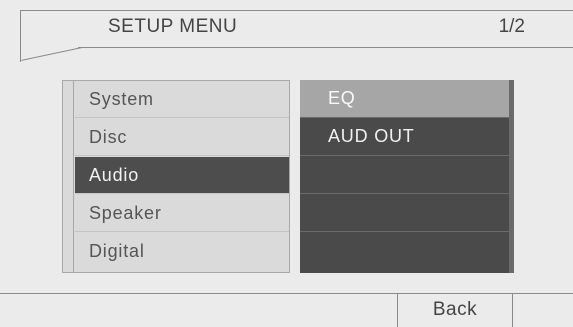  I want to click on menu-item-speaker: Speaker, so click(182, 213).